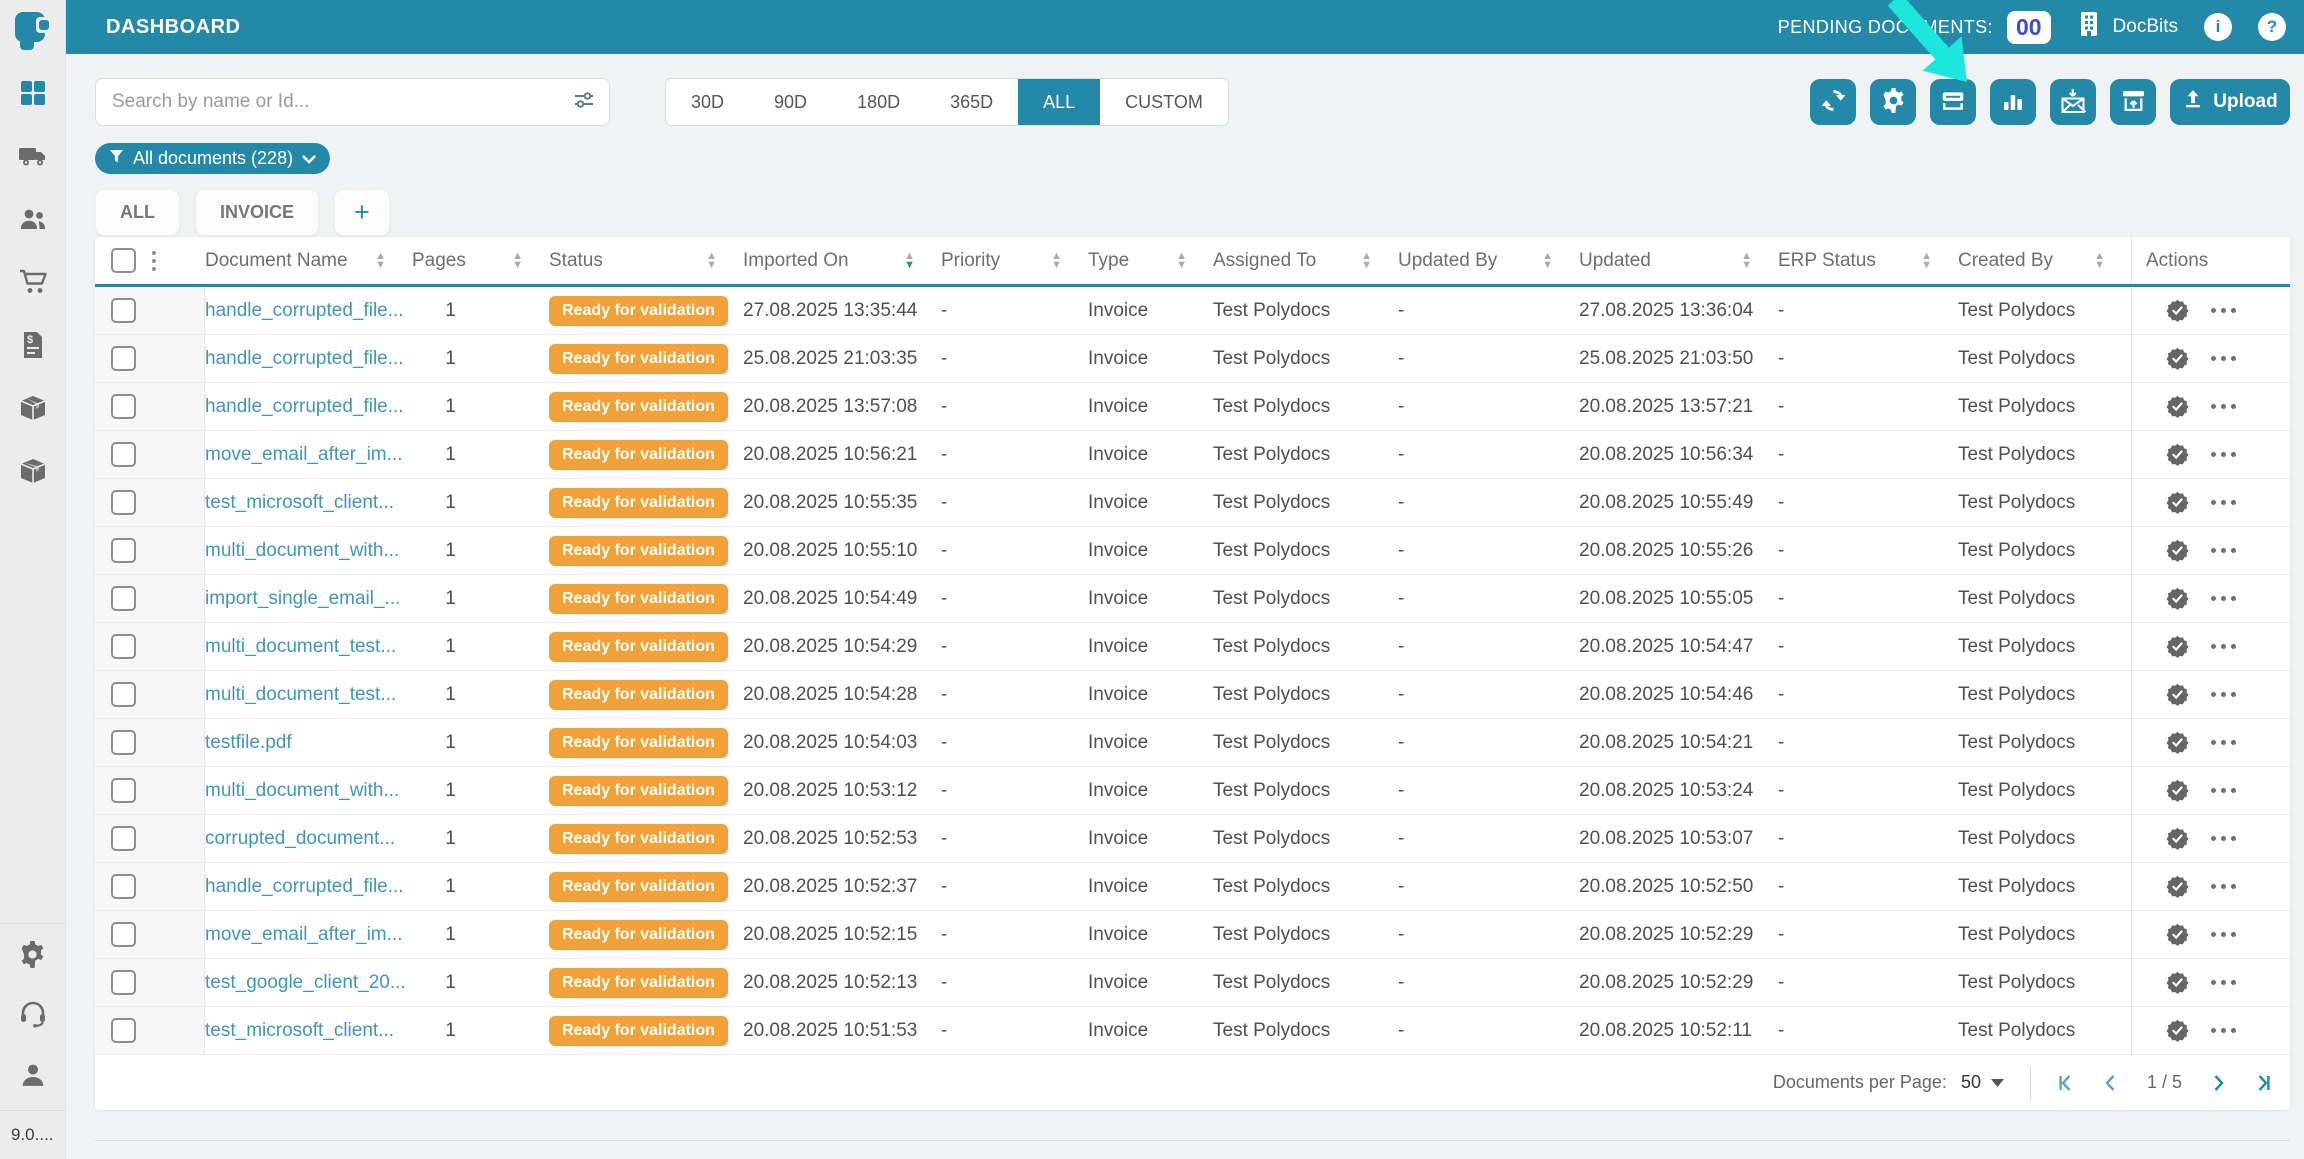 Image resolution: width=2304 pixels, height=1159 pixels. What do you see at coordinates (33, 346) in the screenshot?
I see `sidebar-item-invoices: $` at bounding box center [33, 346].